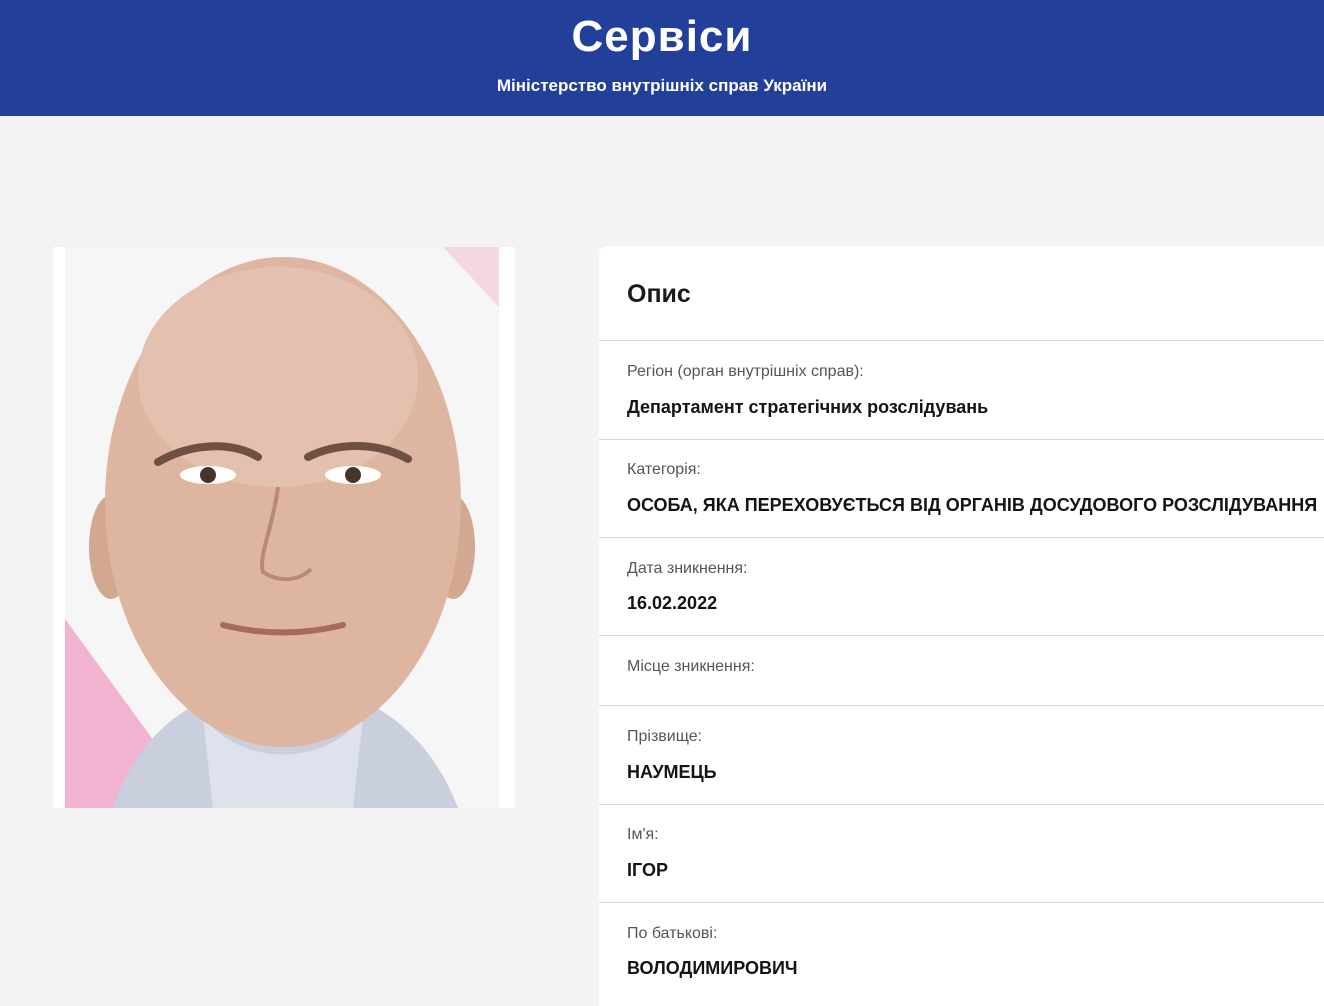  I want to click on category-label: Категорія:, so click(664, 469).